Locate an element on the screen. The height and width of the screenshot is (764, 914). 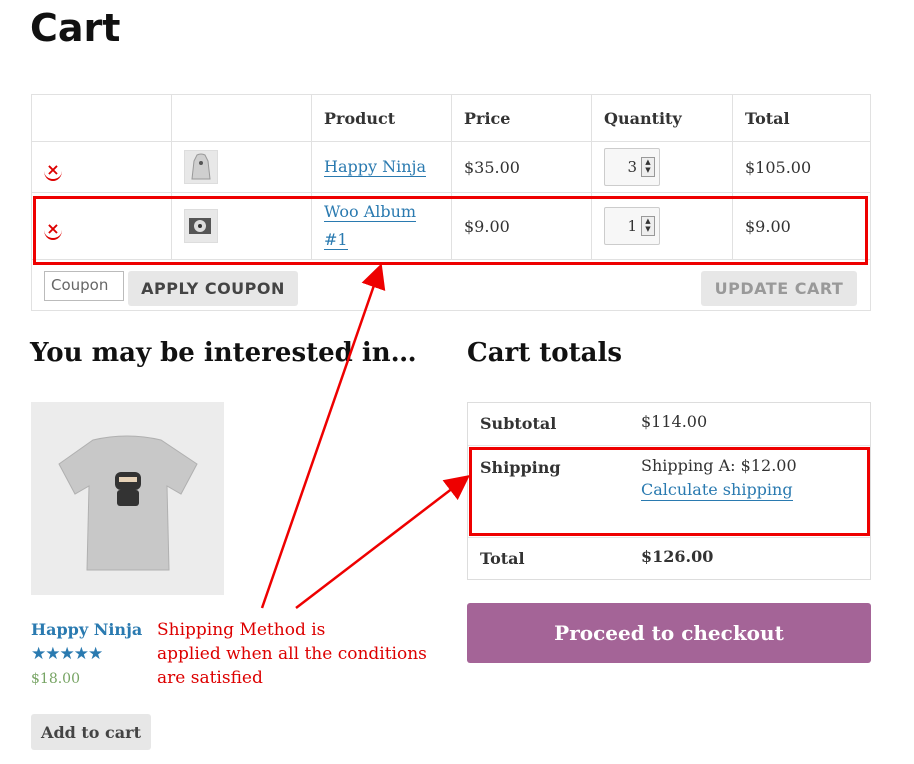
arrow-to-shipping is located at coordinates (382, 541).